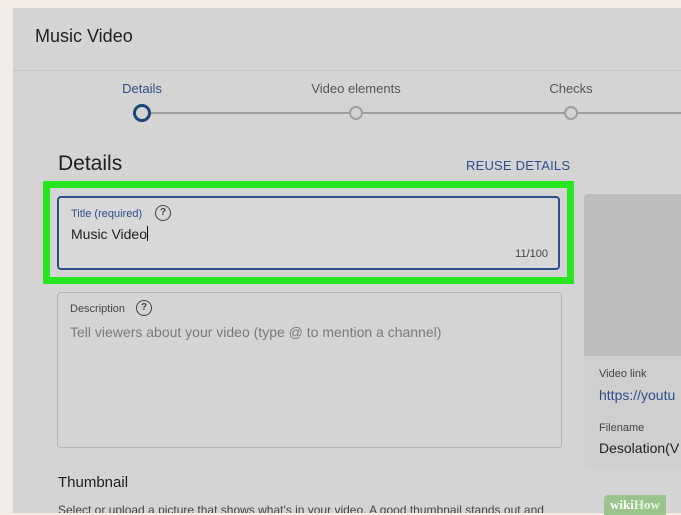 The width and height of the screenshot is (681, 515). I want to click on description-help-icon: ?, so click(144, 308).